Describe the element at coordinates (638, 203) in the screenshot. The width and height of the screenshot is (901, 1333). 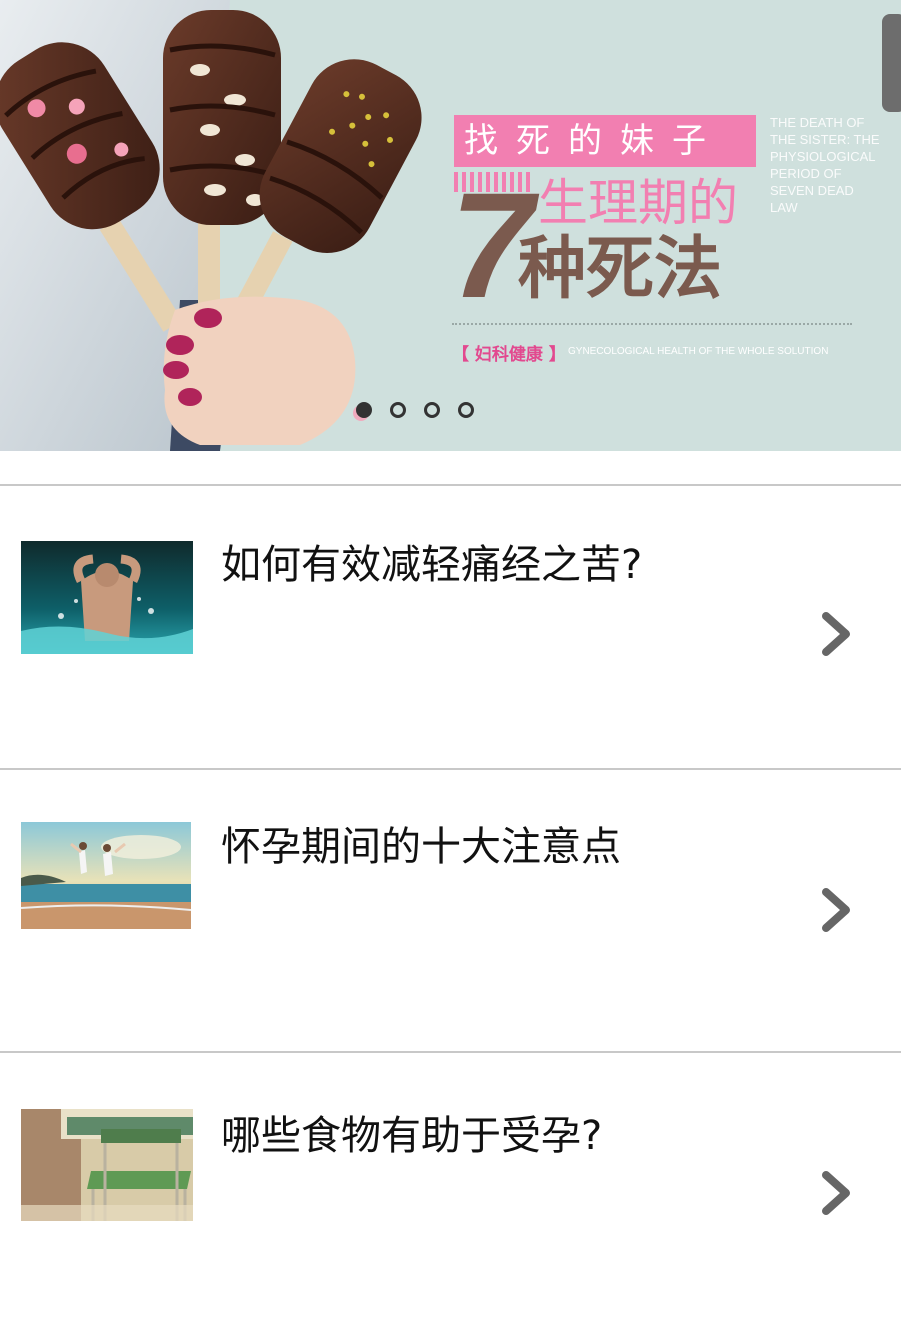
I see `ad-headline-line1: 生理期的` at that location.